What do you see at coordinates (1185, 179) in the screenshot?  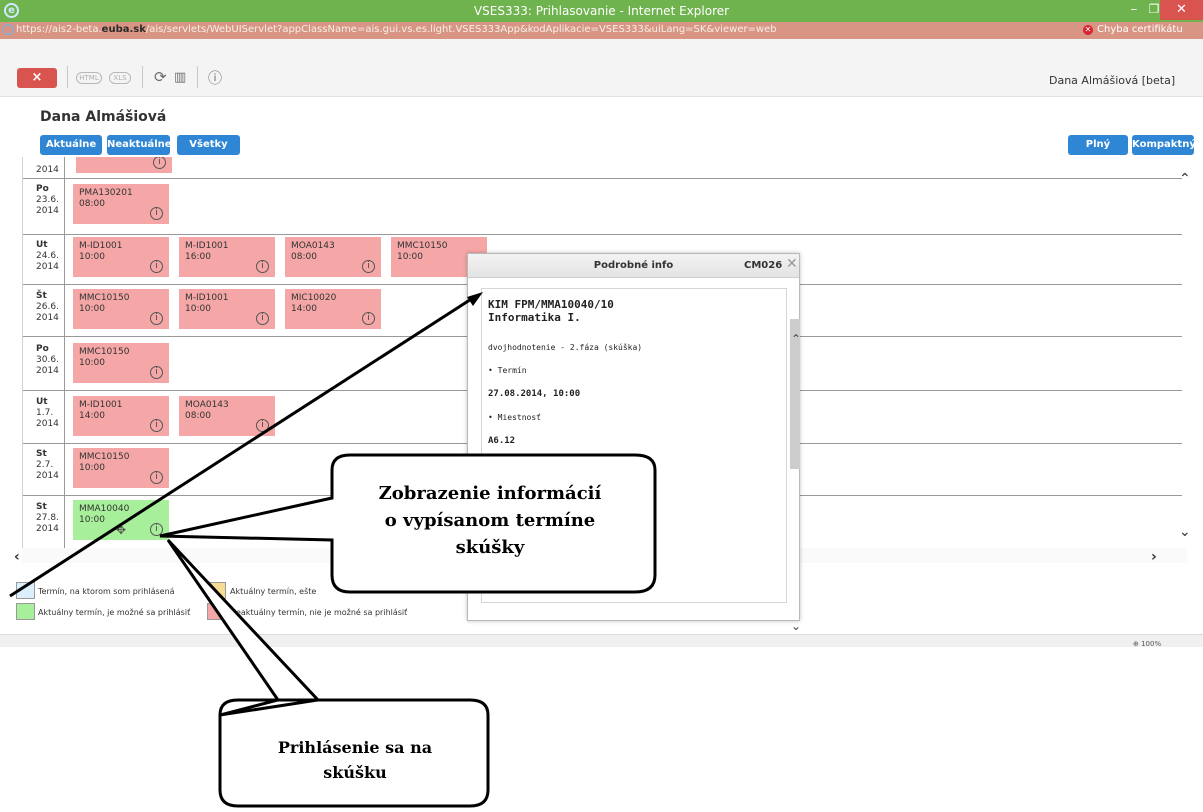 I see `scroll-up-icon: ⌃` at bounding box center [1185, 179].